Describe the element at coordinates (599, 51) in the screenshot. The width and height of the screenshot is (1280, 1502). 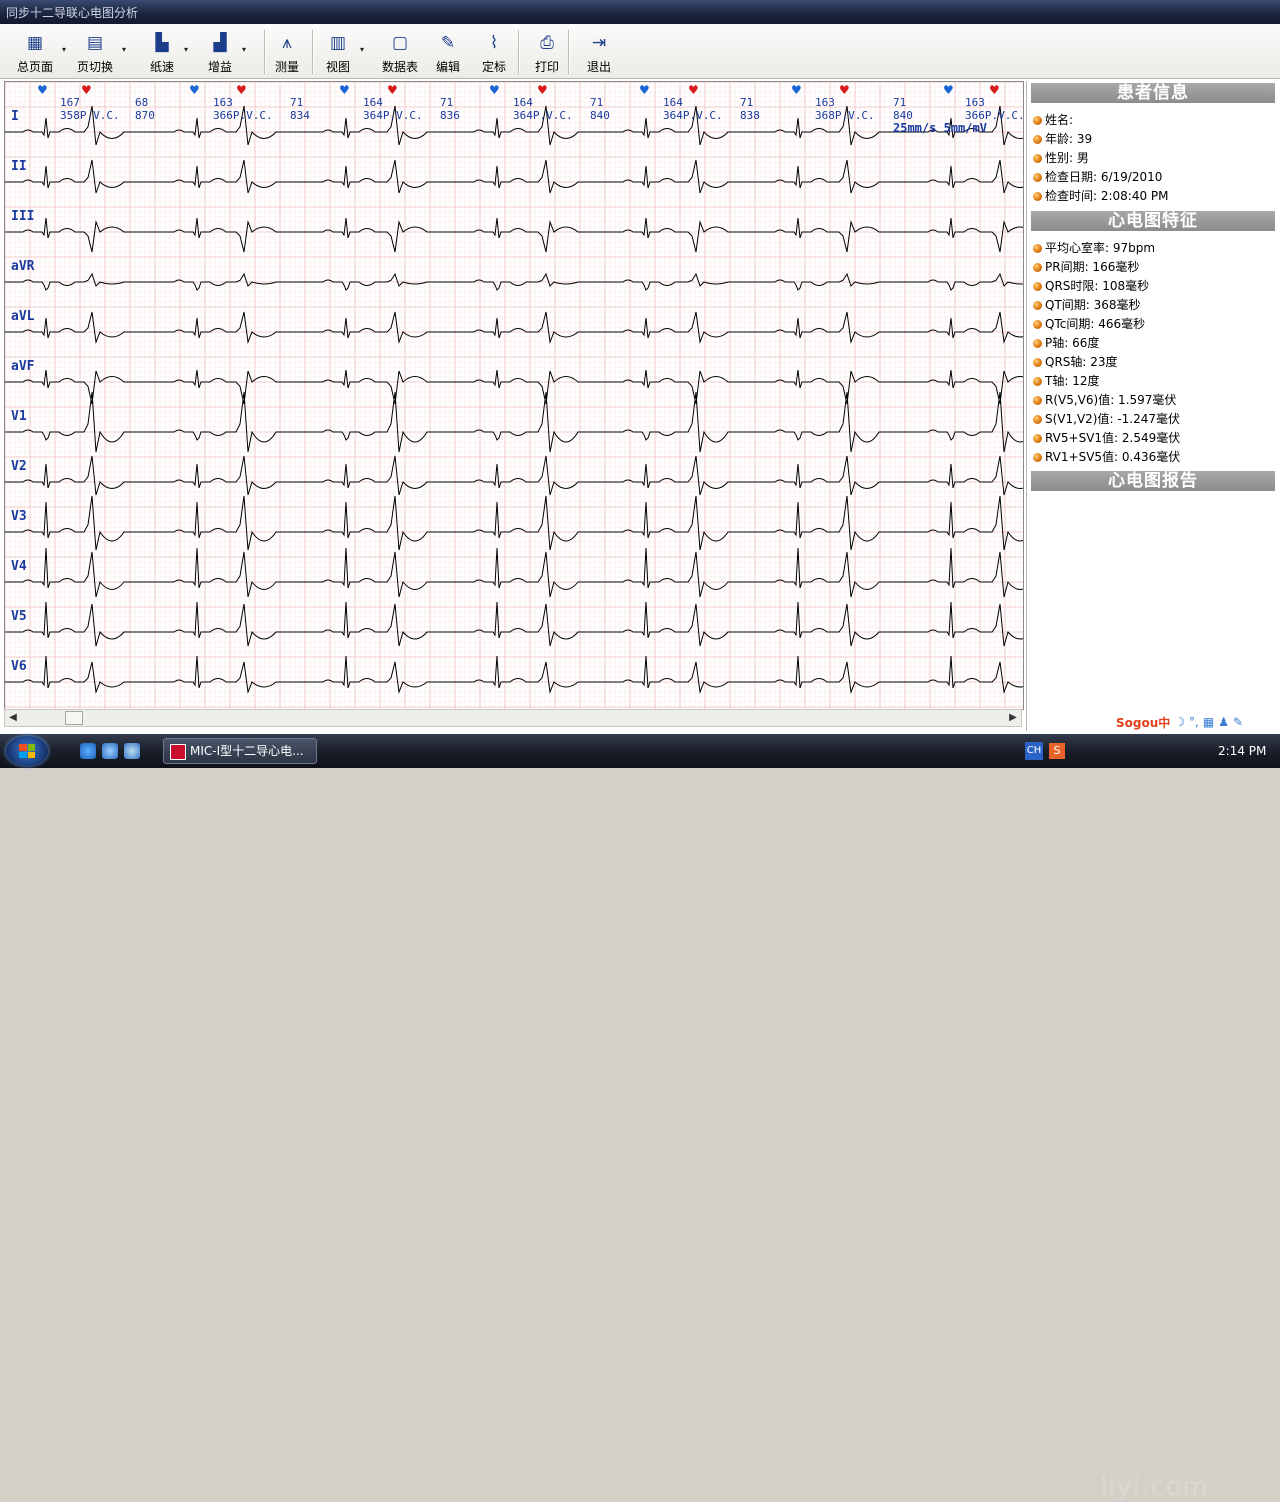
I see `toolbar-button-10: ⇥ 退出` at that location.